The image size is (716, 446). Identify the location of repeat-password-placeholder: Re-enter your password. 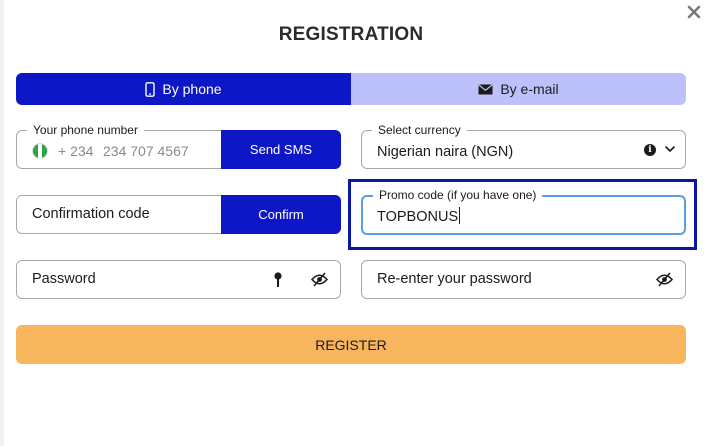
(454, 279).